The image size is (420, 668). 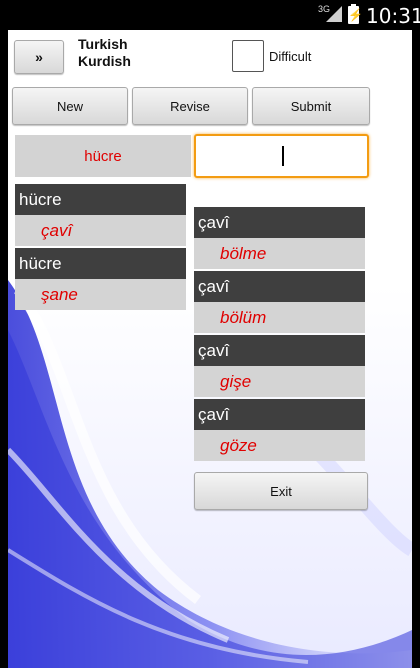 What do you see at coordinates (393, 16) in the screenshot?
I see `status-time: 10:31` at bounding box center [393, 16].